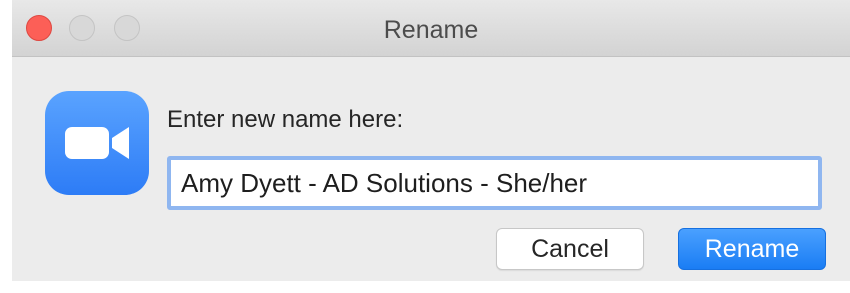  What do you see at coordinates (494, 183) in the screenshot?
I see `new-name-input` at bounding box center [494, 183].